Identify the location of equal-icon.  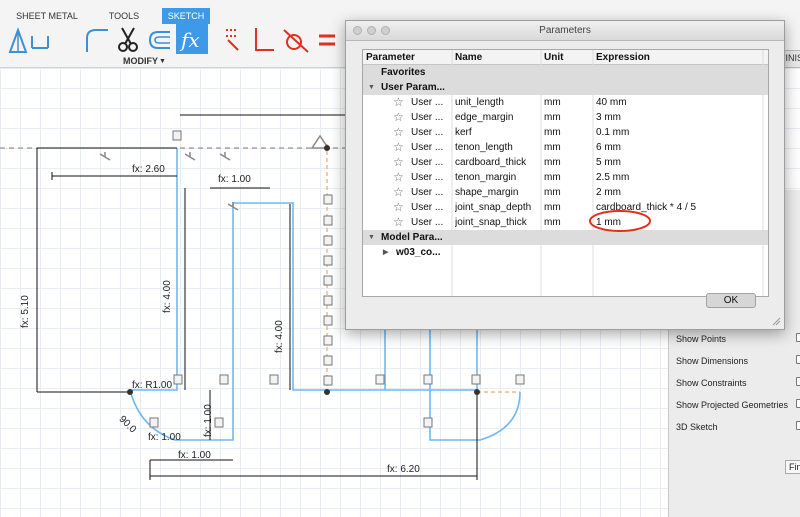
(327, 40).